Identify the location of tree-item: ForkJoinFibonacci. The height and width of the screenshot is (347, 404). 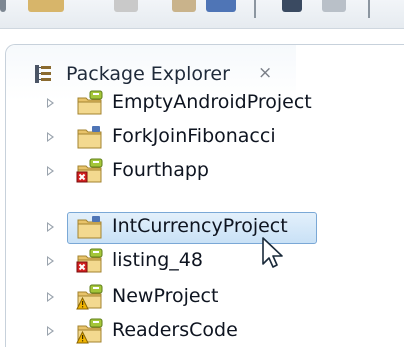
(190, 137).